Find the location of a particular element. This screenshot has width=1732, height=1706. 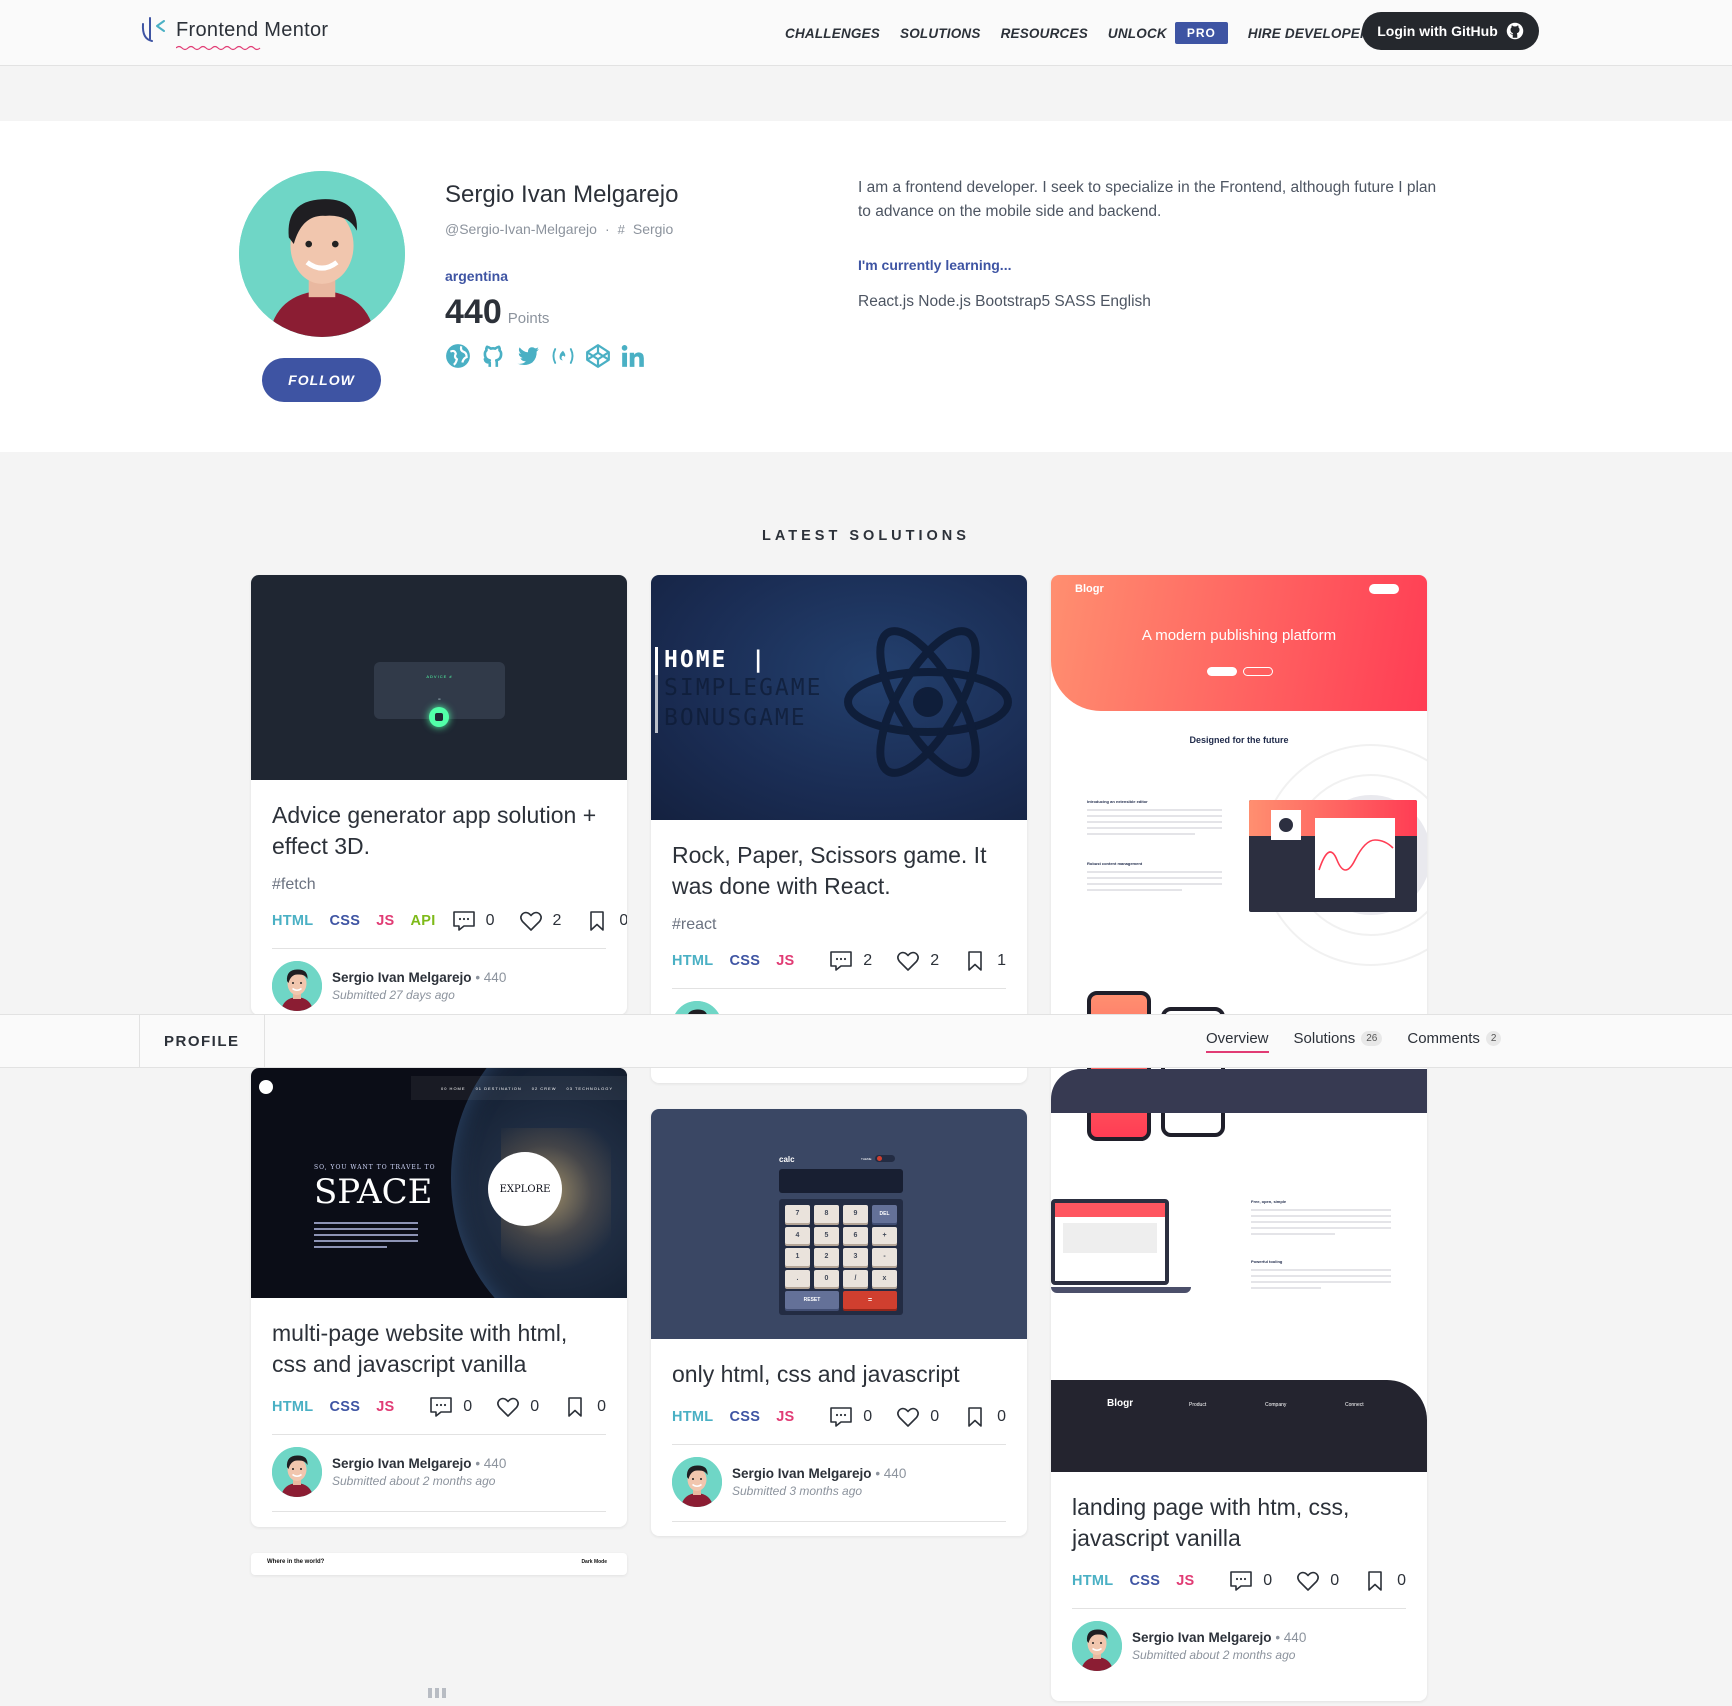

thumb-calc-title: calc is located at coordinates (787, 1159).